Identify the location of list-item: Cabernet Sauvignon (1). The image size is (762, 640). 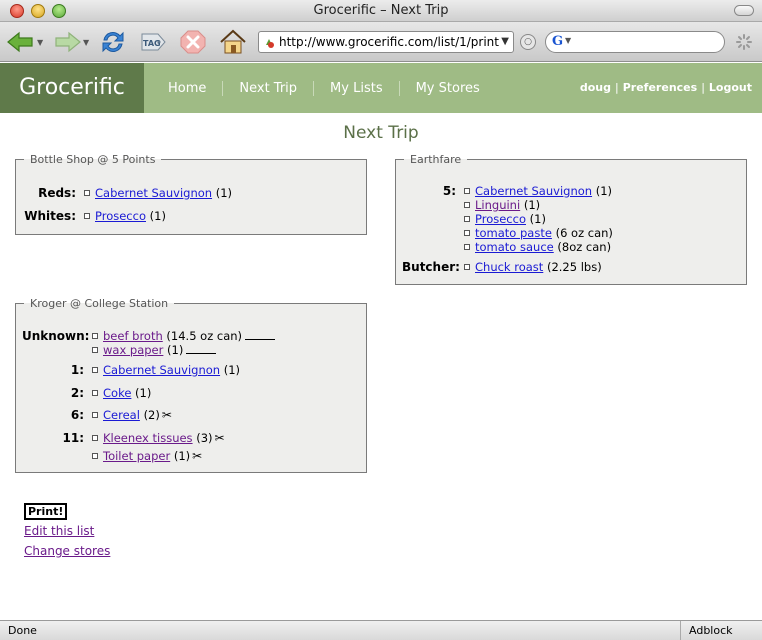
(538, 191).